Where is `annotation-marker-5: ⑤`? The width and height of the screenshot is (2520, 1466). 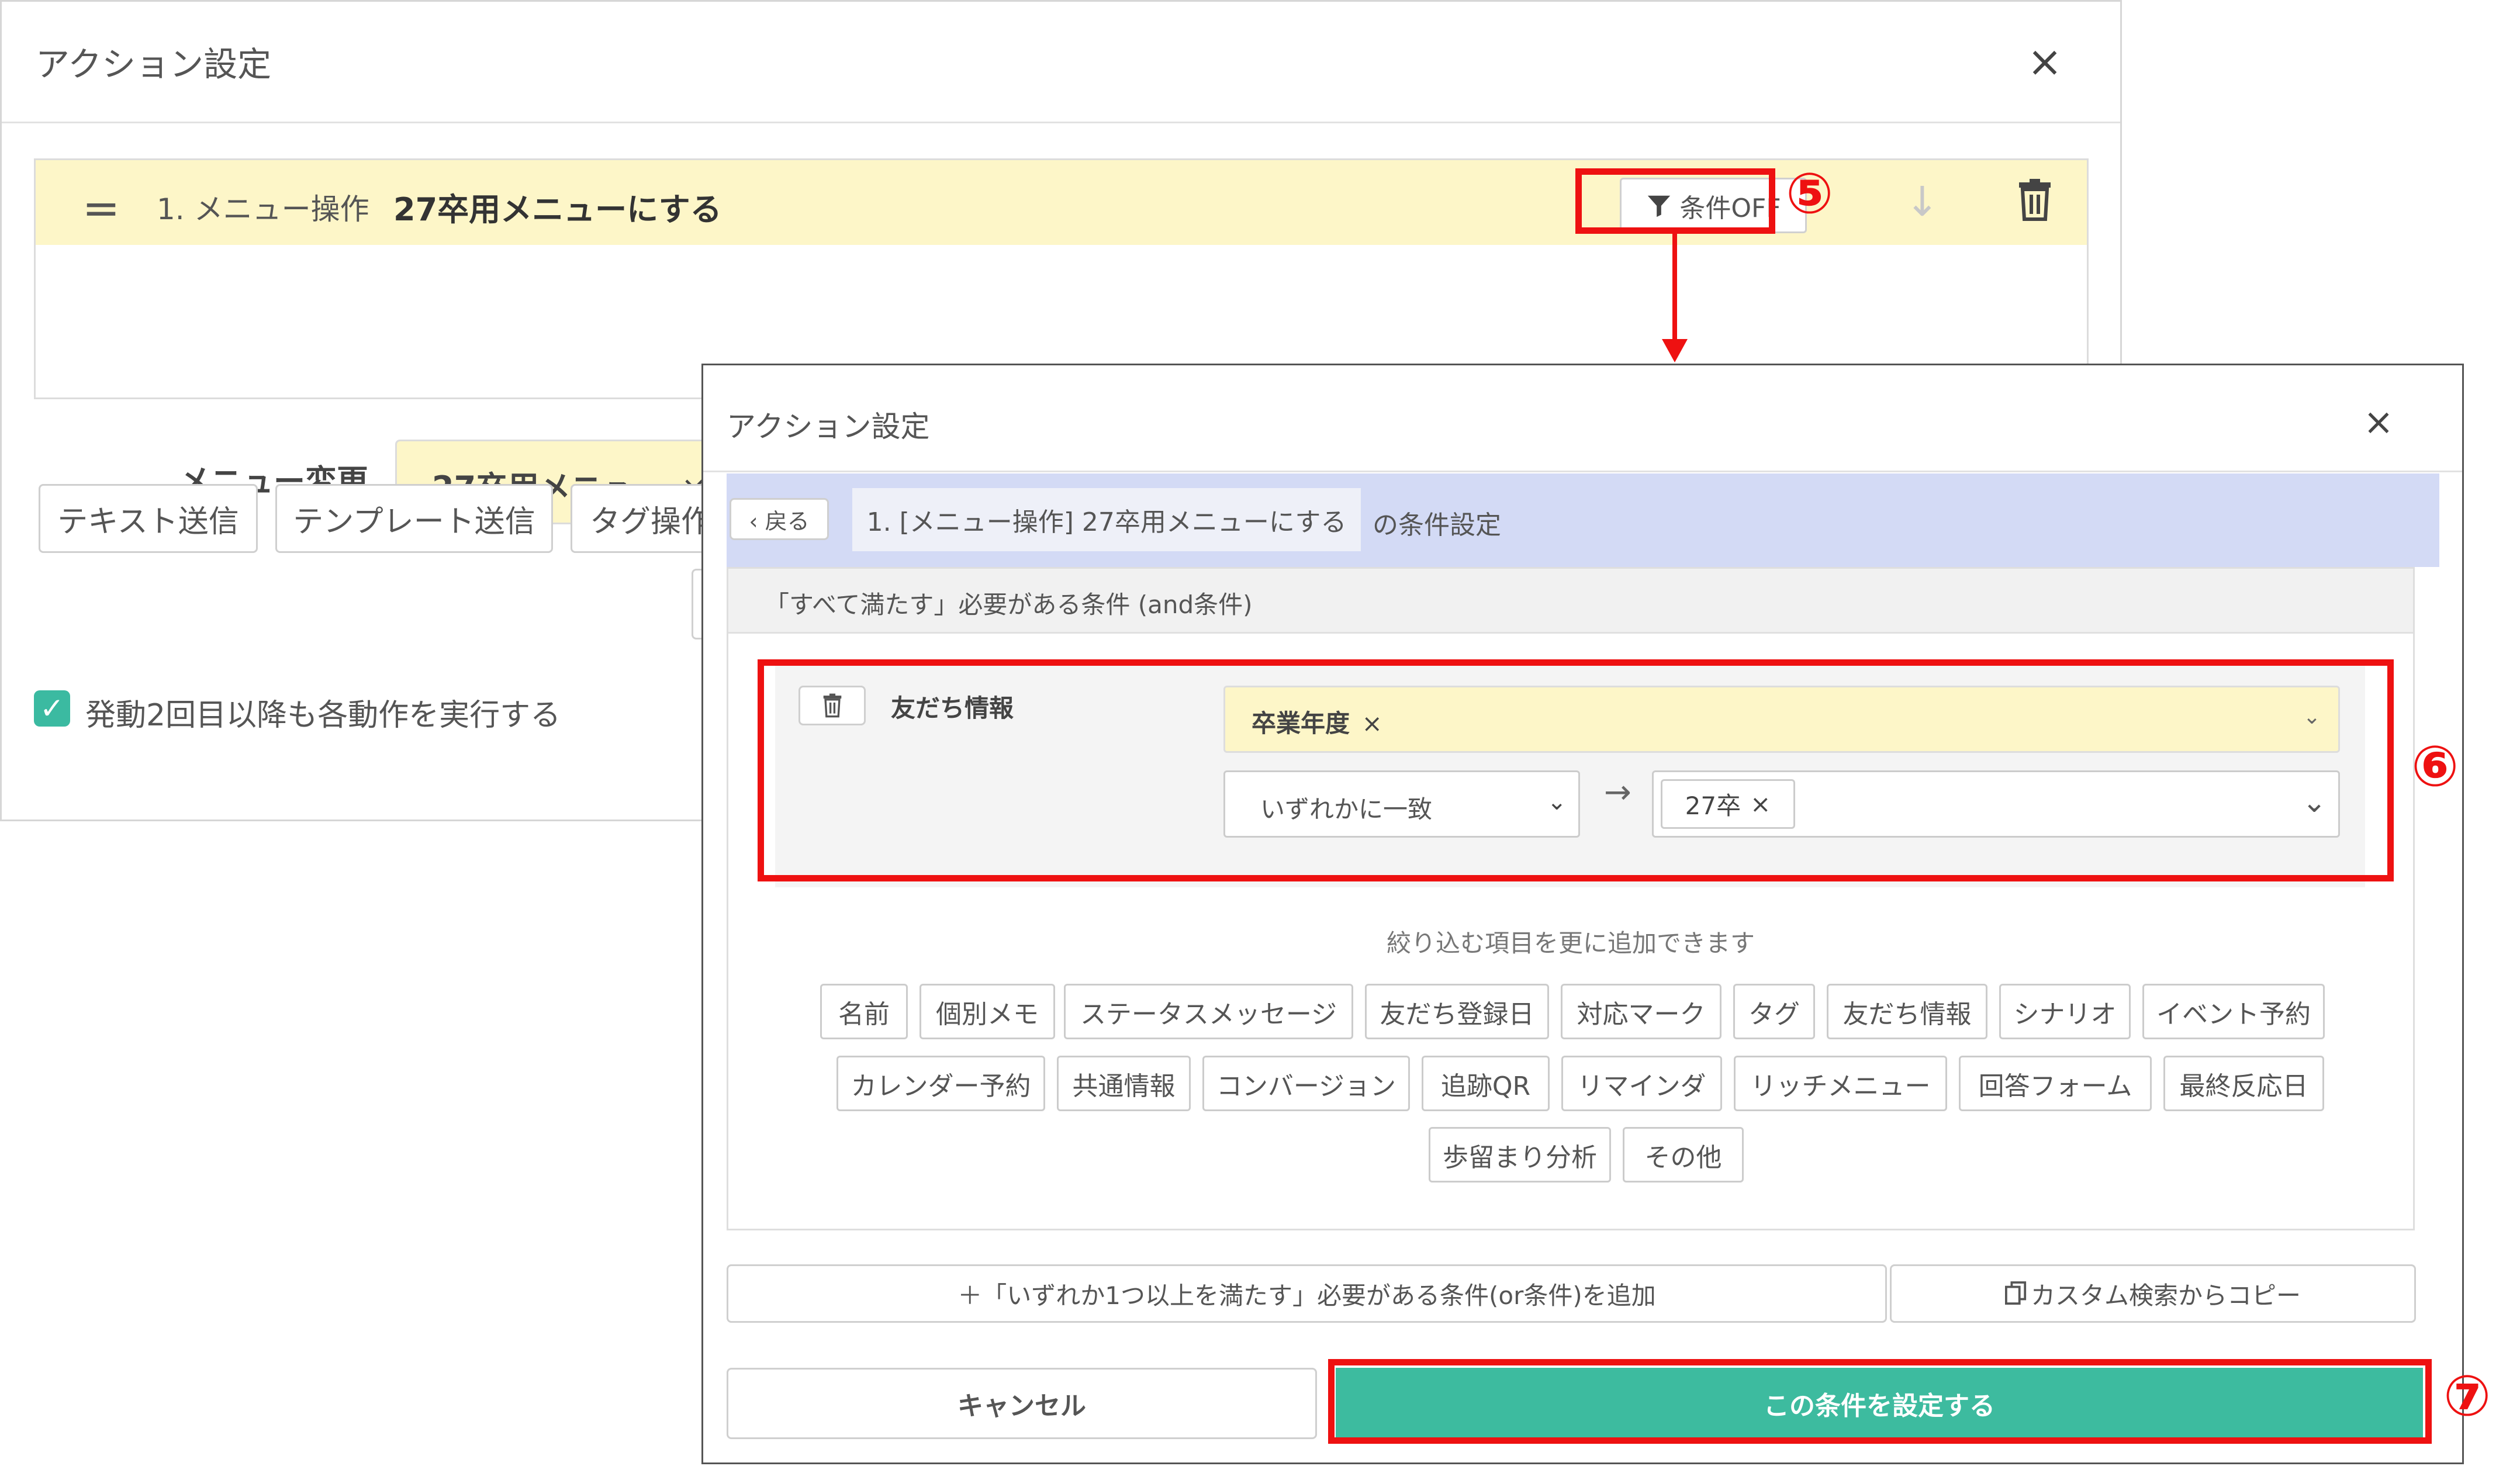
annotation-marker-5: ⑤ is located at coordinates (1810, 193).